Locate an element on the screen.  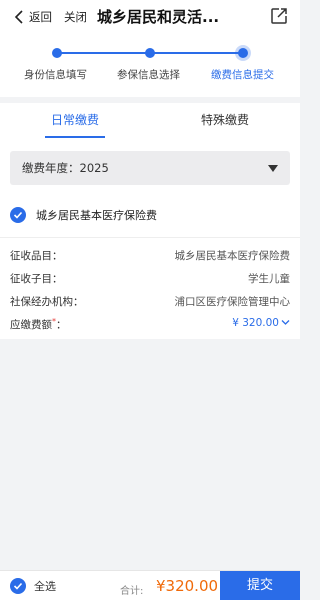
amount-key-suffix: ： is located at coordinates (61, 325).